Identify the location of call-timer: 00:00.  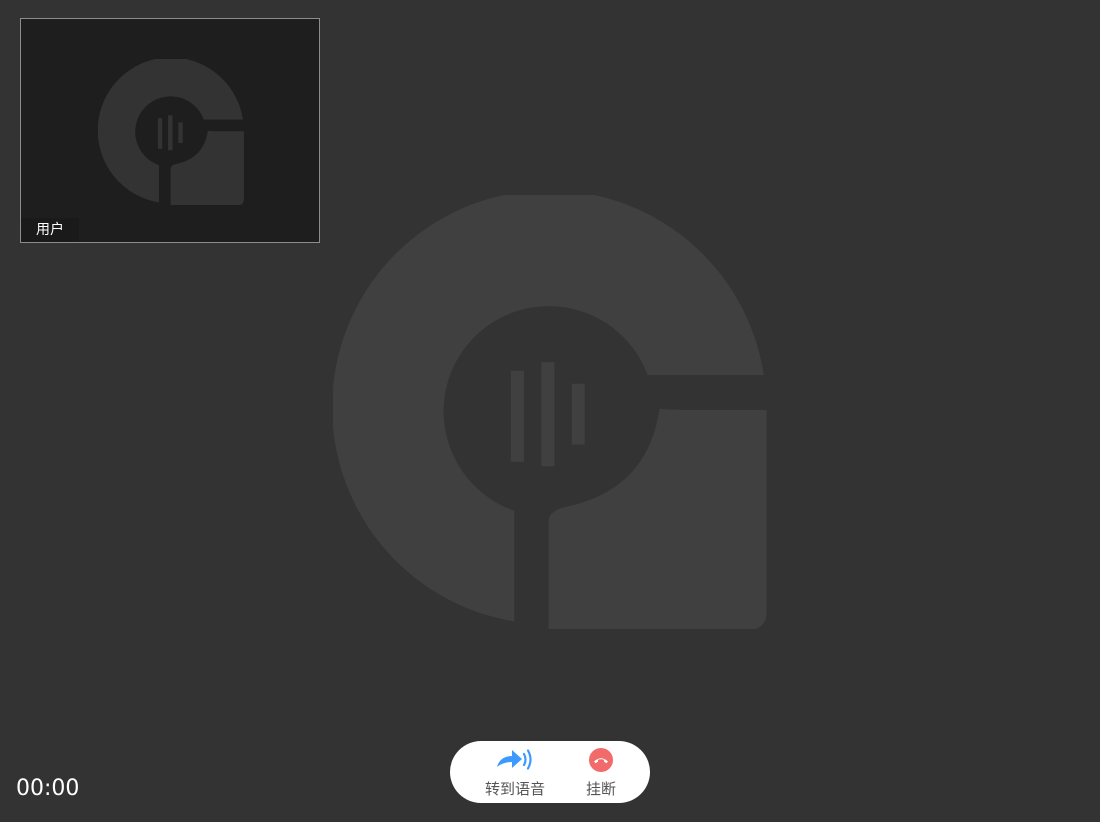
(48, 788).